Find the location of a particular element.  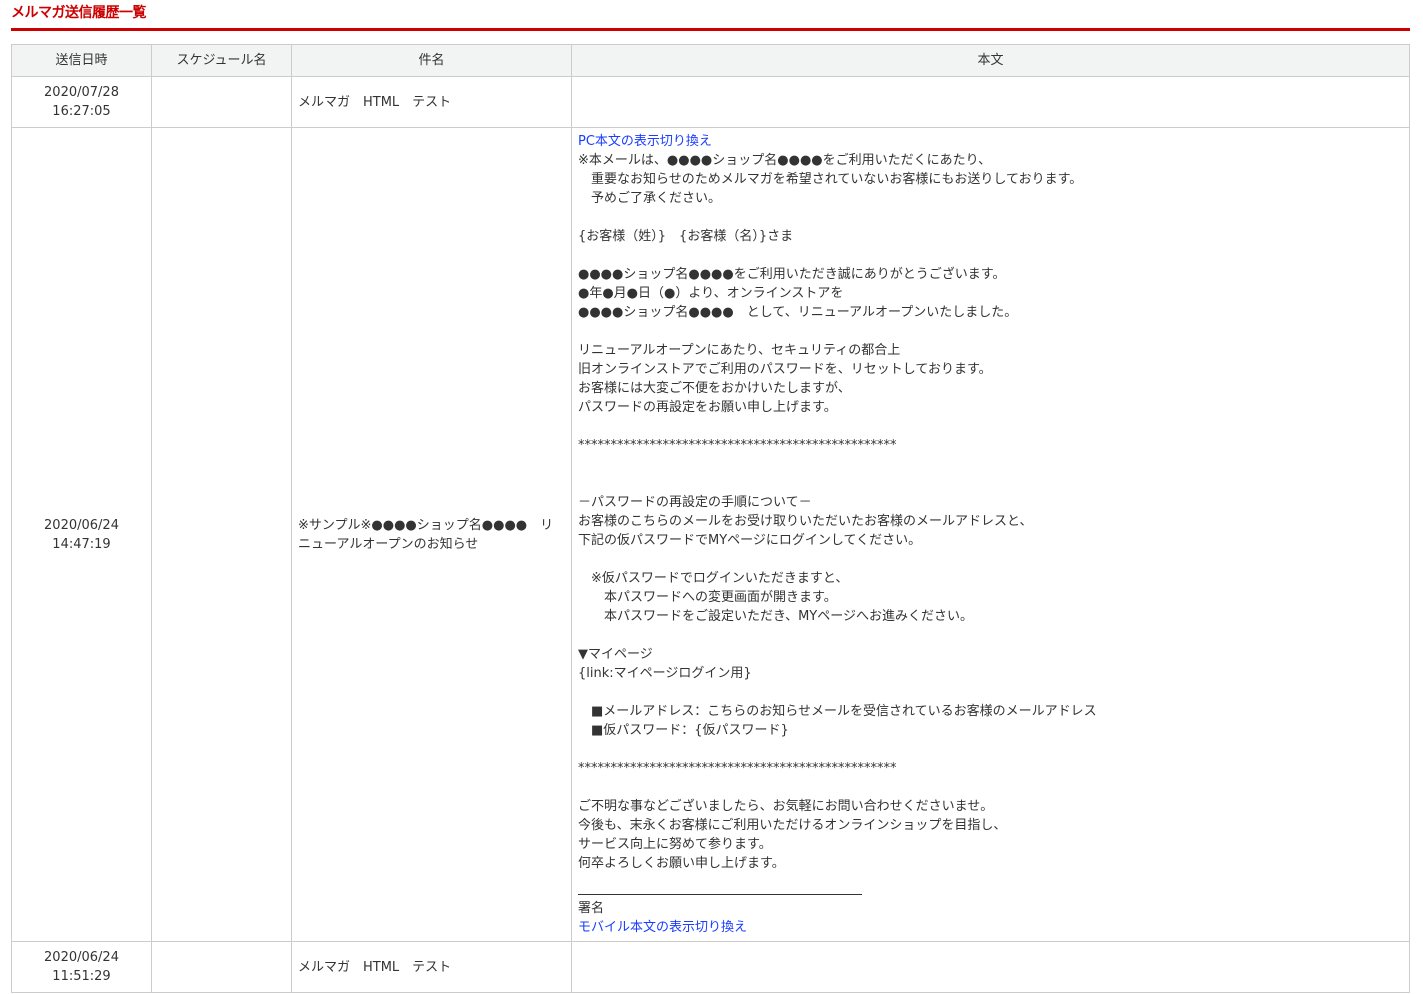

pc-body-toggle-link: PC本文の表示切り換え is located at coordinates (990, 141).